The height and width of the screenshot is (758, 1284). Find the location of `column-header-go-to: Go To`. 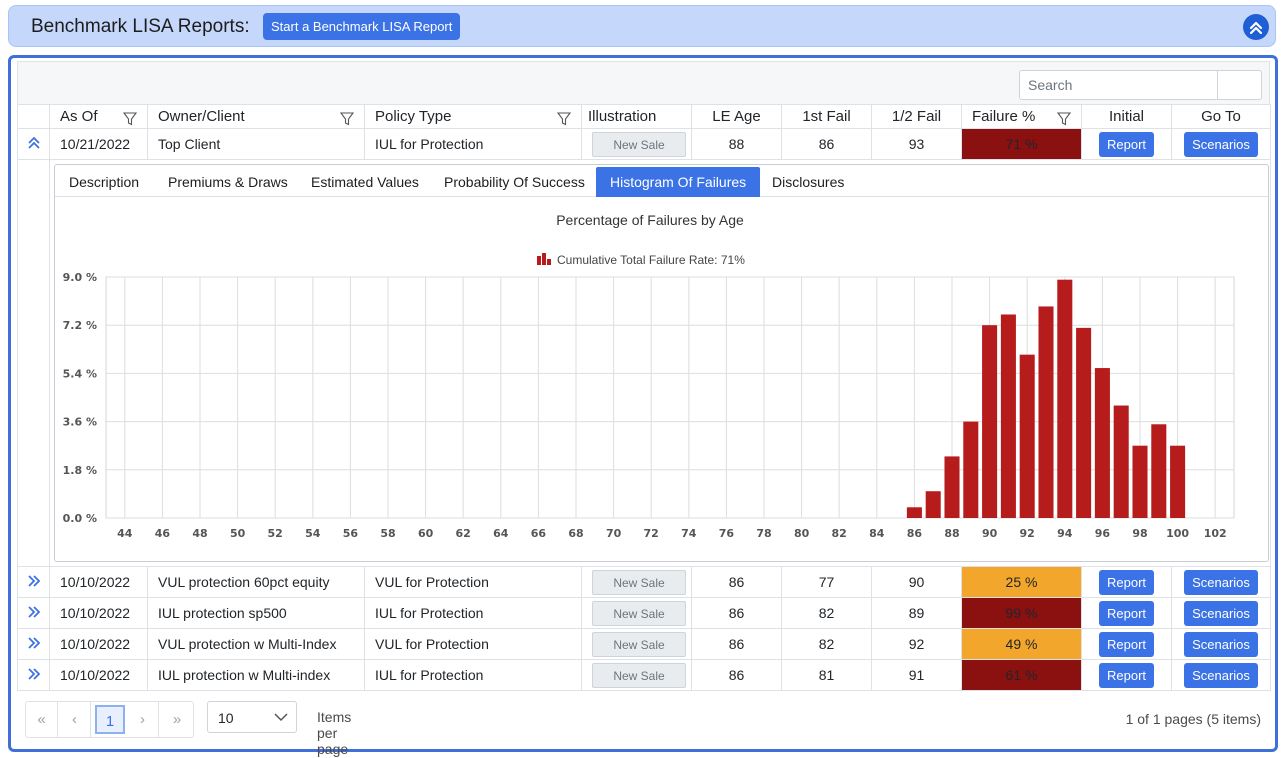

column-header-go-to: Go To is located at coordinates (1221, 116).